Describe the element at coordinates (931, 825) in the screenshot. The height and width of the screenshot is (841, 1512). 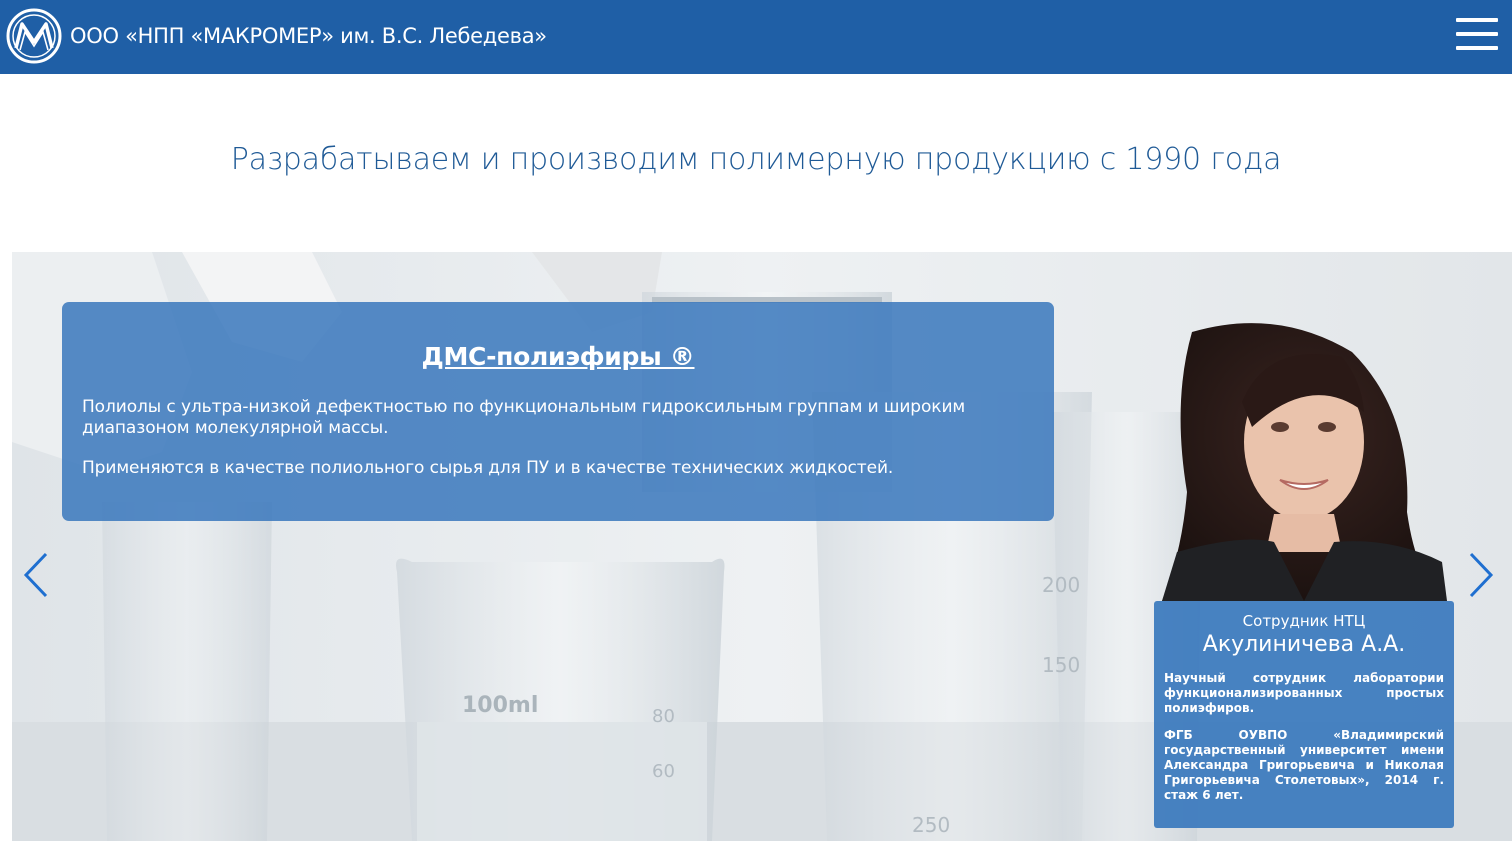
I see `svg-text: 250` at that location.